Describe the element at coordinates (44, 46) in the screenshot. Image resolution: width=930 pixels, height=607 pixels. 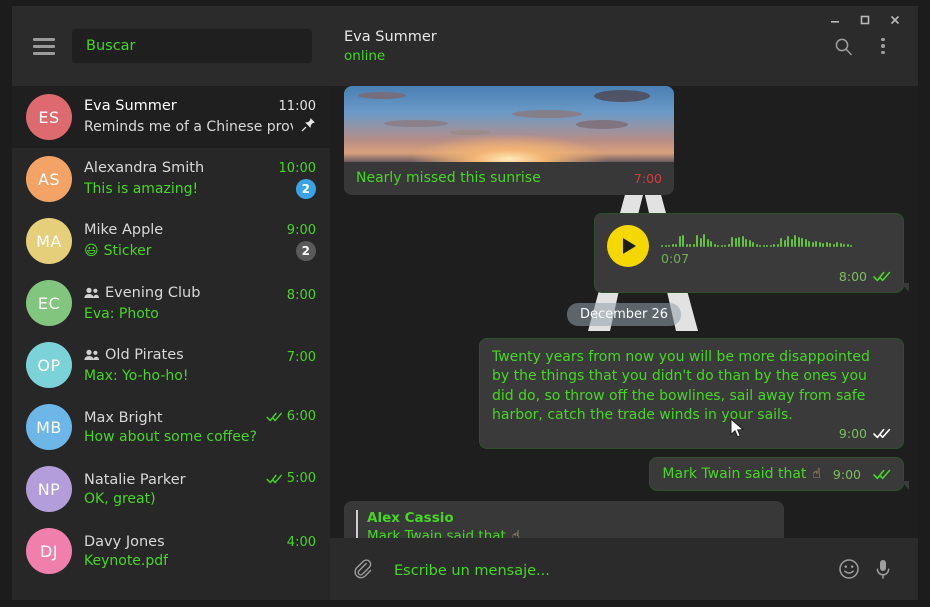
I see `hamburger-menu-icon` at that location.